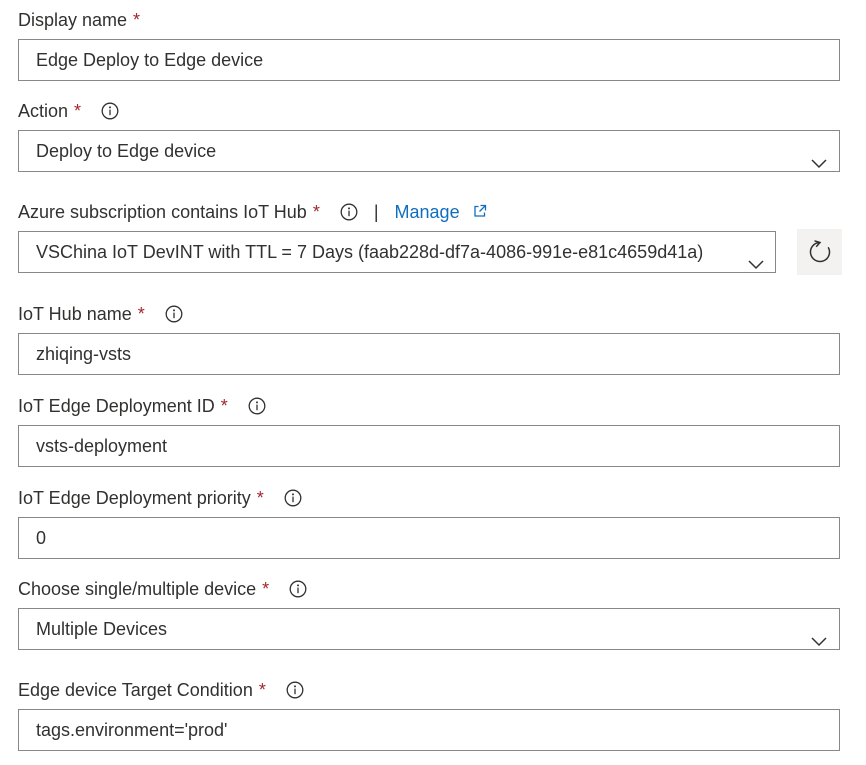 The width and height of the screenshot is (866, 765). I want to click on action-select-value: Deploy to Edge device, so click(126, 151).